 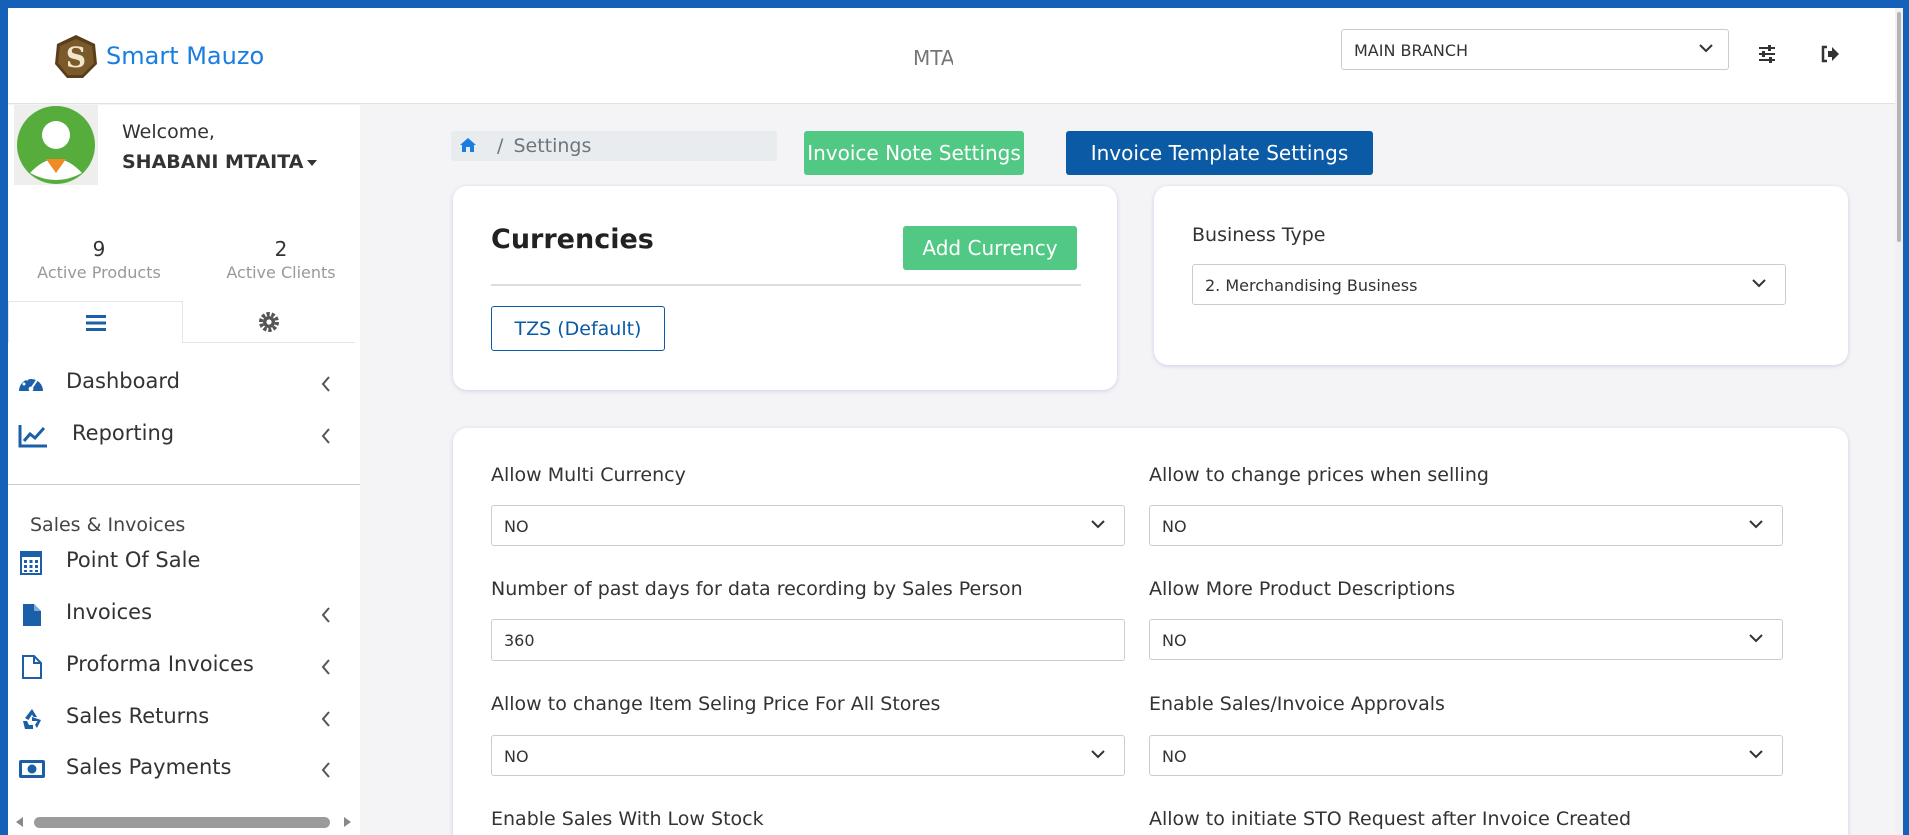 I want to click on tab-settings, so click(x=269, y=322).